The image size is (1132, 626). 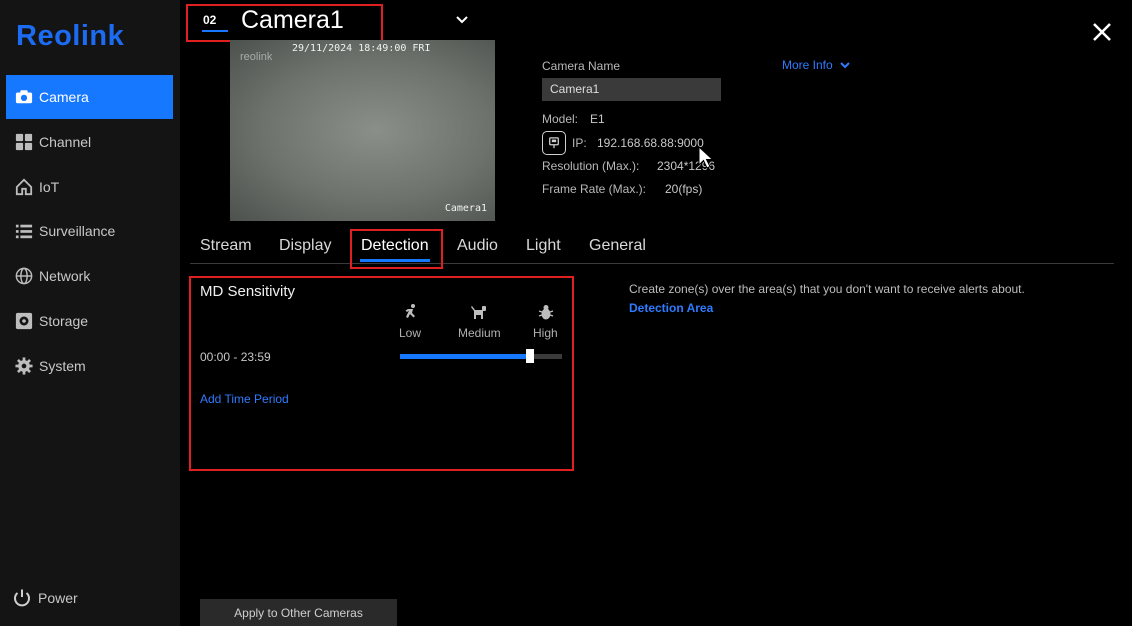 I want to click on sensitivity-low-label: Low, so click(x=410, y=333).